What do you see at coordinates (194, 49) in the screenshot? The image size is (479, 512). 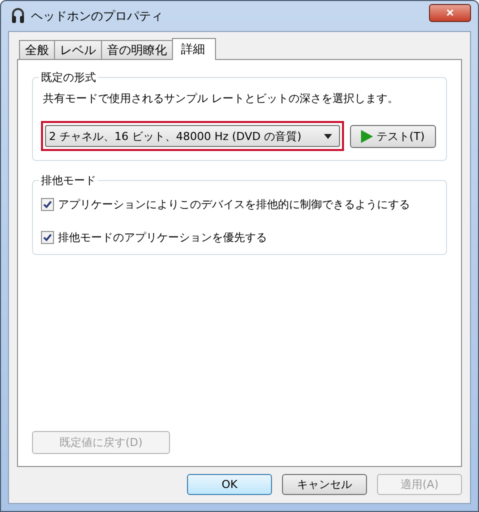 I see `tab: 詳細` at bounding box center [194, 49].